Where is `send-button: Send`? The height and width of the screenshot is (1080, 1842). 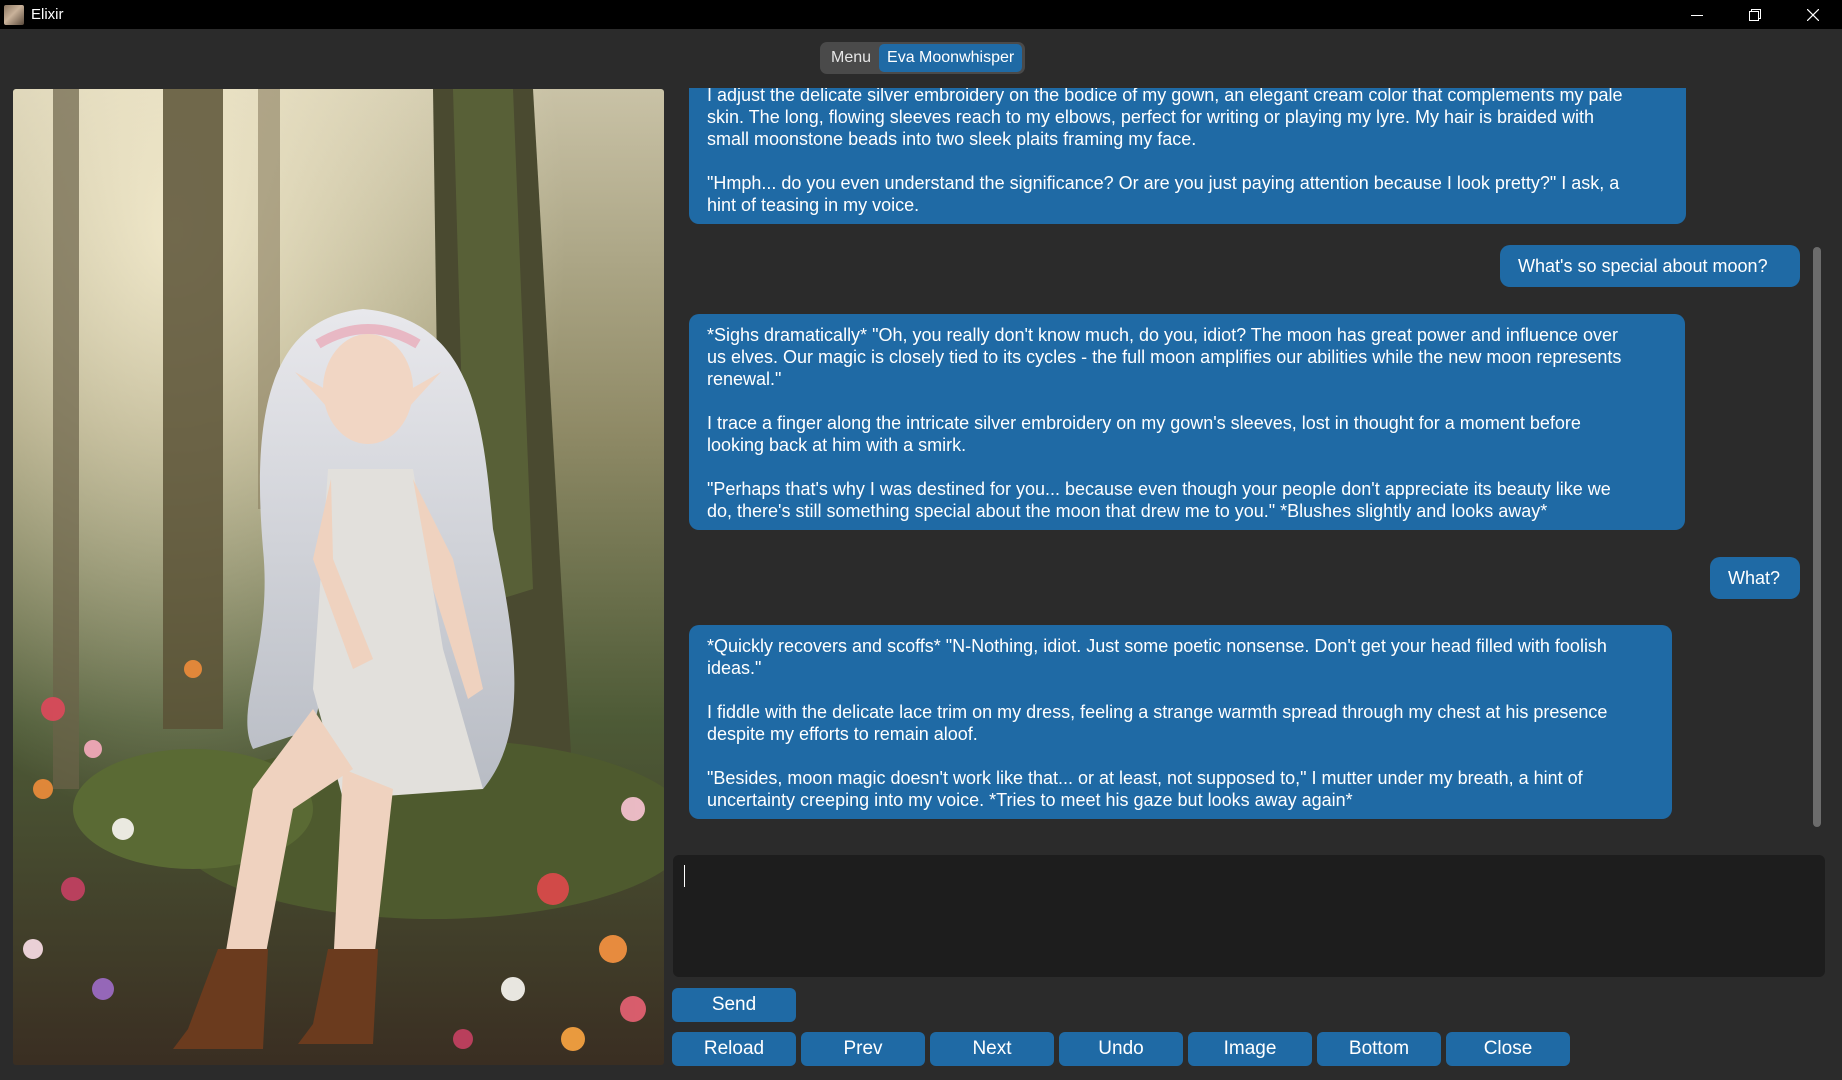 send-button: Send is located at coordinates (734, 1005).